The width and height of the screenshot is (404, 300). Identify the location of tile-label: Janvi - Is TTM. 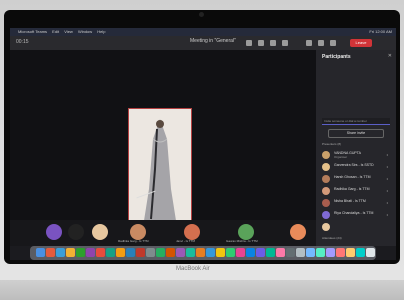
(185, 241).